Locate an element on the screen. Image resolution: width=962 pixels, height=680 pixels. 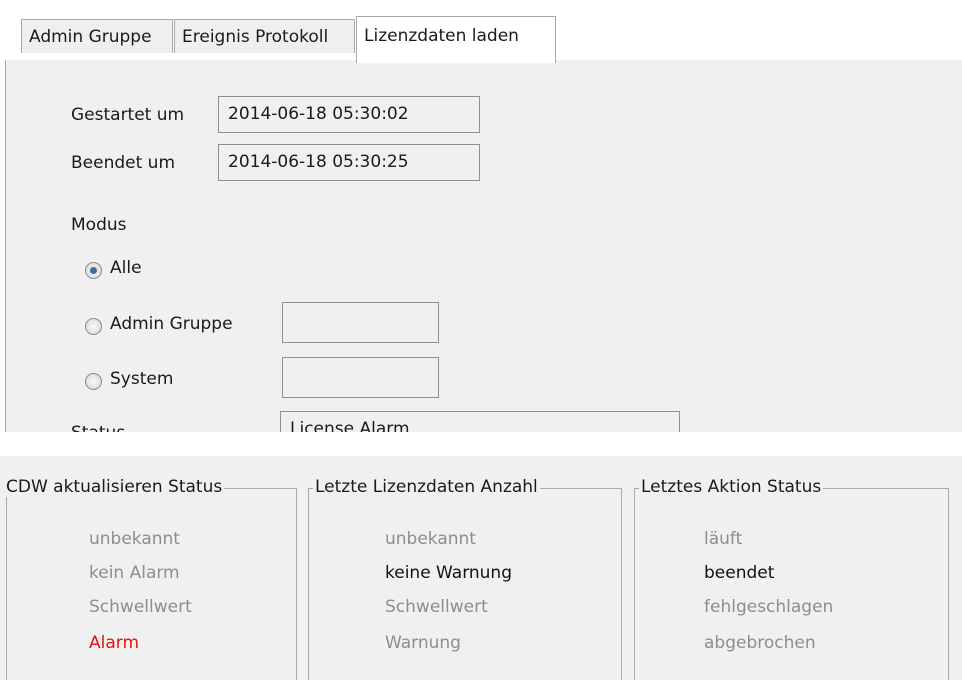
group-action-item-running: läuft is located at coordinates (723, 539).